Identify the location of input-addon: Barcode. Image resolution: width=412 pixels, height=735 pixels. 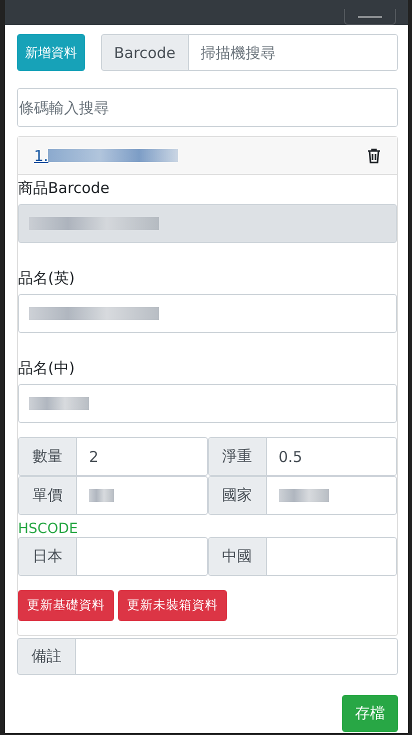
(144, 52).